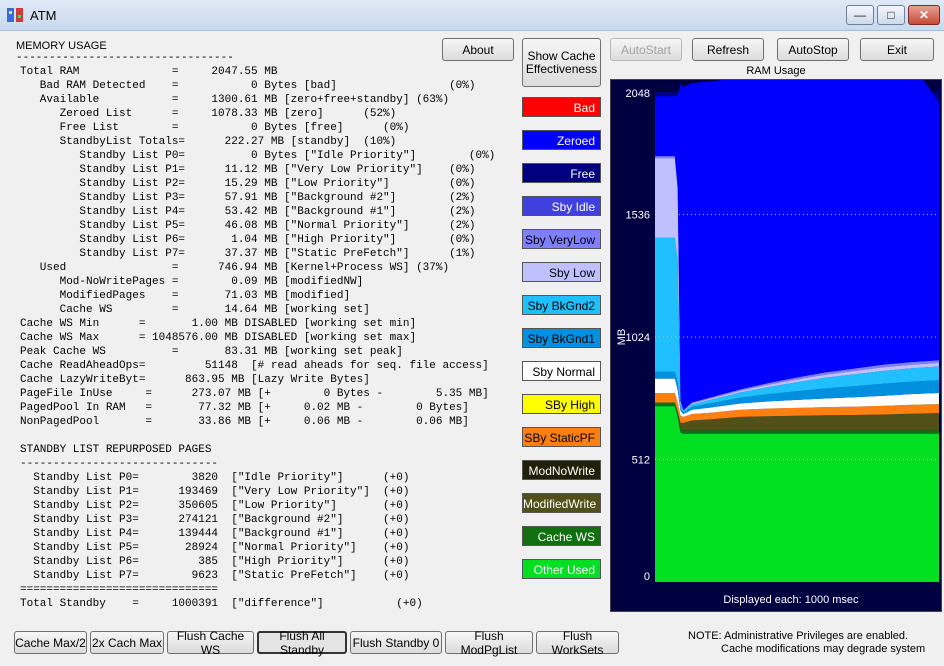 The image size is (944, 666). What do you see at coordinates (472, 15) in the screenshot?
I see `title-bar: ATM — □ ✕` at bounding box center [472, 15].